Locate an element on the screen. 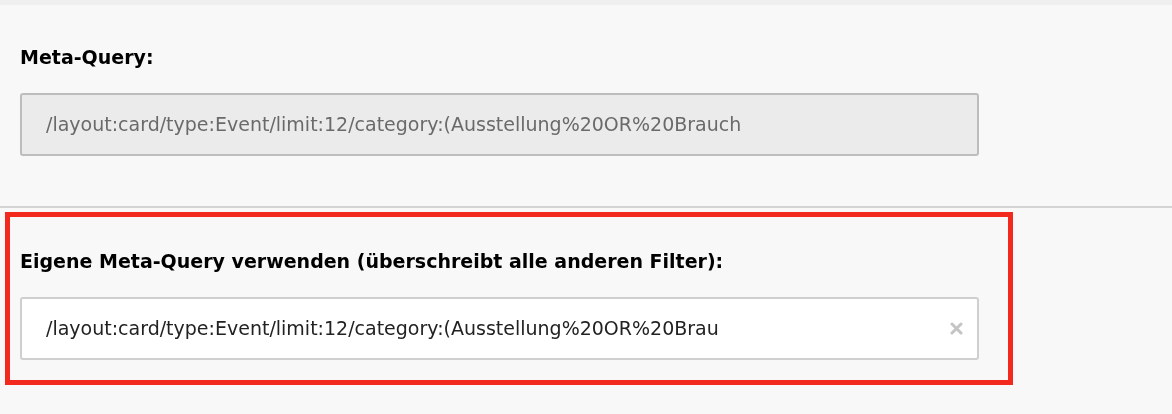  input-field: /layout:card/type:Event/limit:12/category:(Ausstellung%20OR%20Brau is located at coordinates (499, 328).